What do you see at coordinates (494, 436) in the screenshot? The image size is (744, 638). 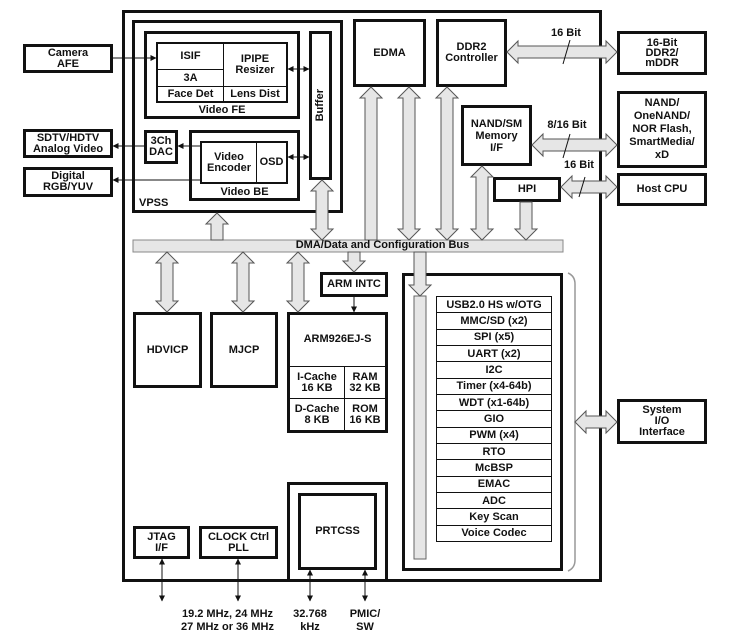 I see `peripheral-item: PWM (x4)` at bounding box center [494, 436].